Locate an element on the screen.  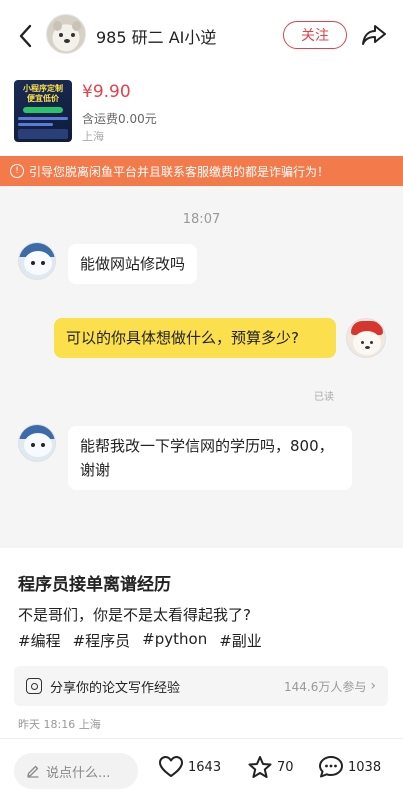
shipping-fee: 含运费0.00元 is located at coordinates (119, 119).